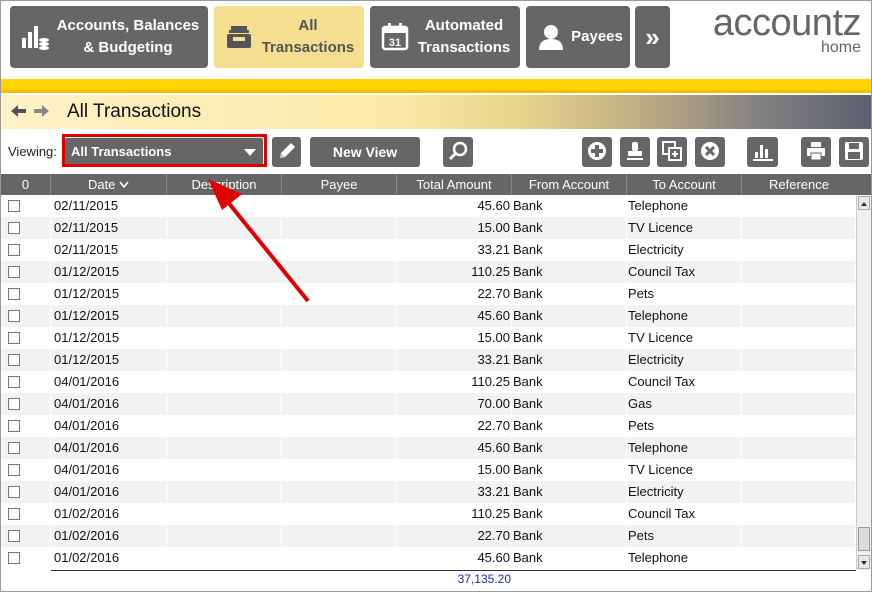 This screenshot has height=592, width=872. I want to click on cell-to-account: Gas, so click(684, 404).